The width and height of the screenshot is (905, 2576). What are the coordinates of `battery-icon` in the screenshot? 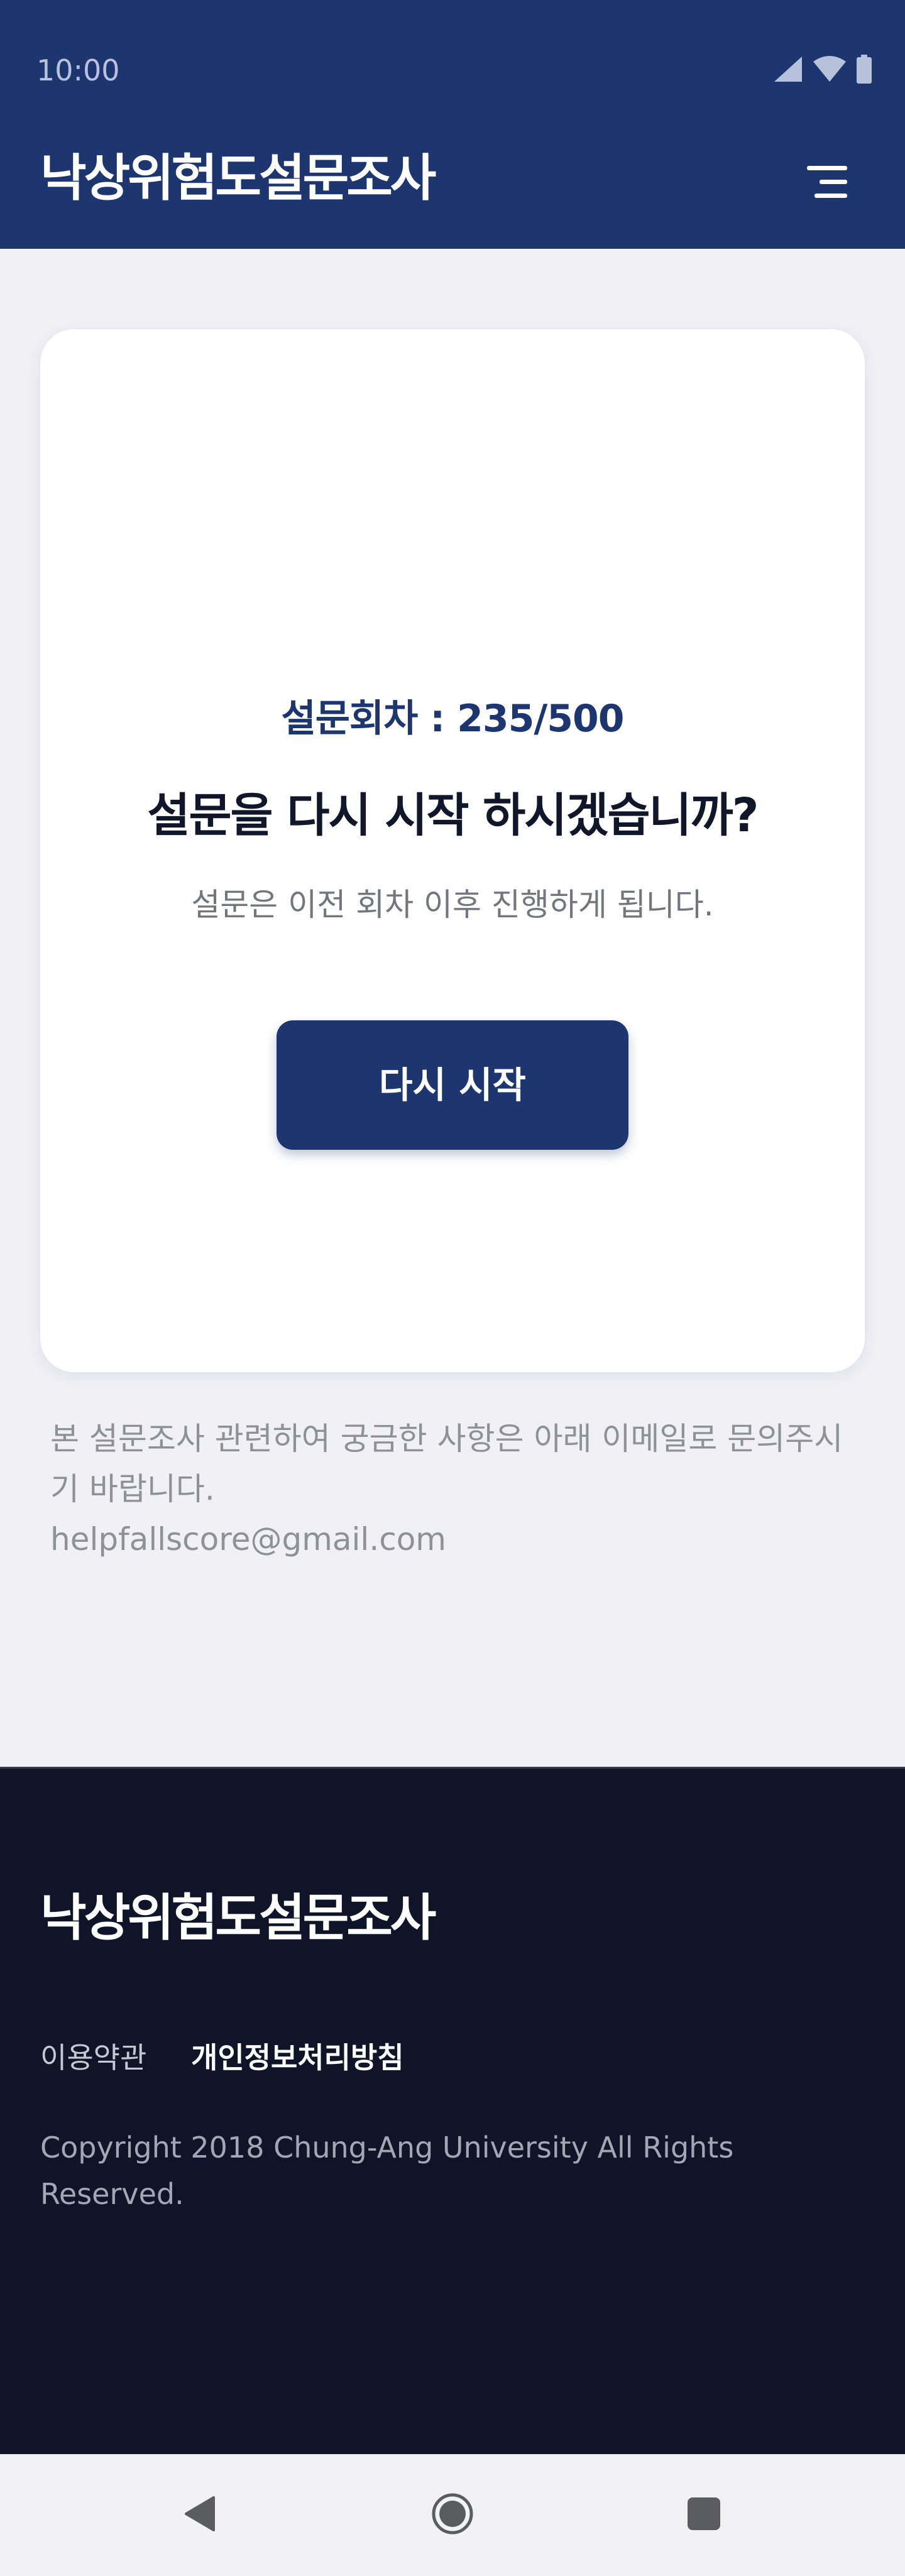 It's located at (864, 70).